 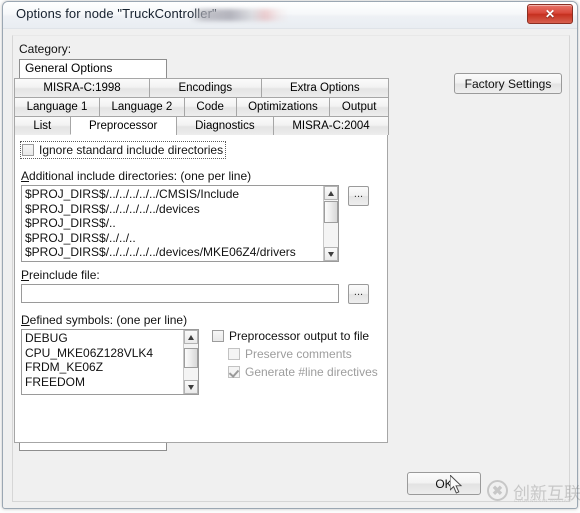 What do you see at coordinates (359, 106) in the screenshot?
I see `tab-output: Output` at bounding box center [359, 106].